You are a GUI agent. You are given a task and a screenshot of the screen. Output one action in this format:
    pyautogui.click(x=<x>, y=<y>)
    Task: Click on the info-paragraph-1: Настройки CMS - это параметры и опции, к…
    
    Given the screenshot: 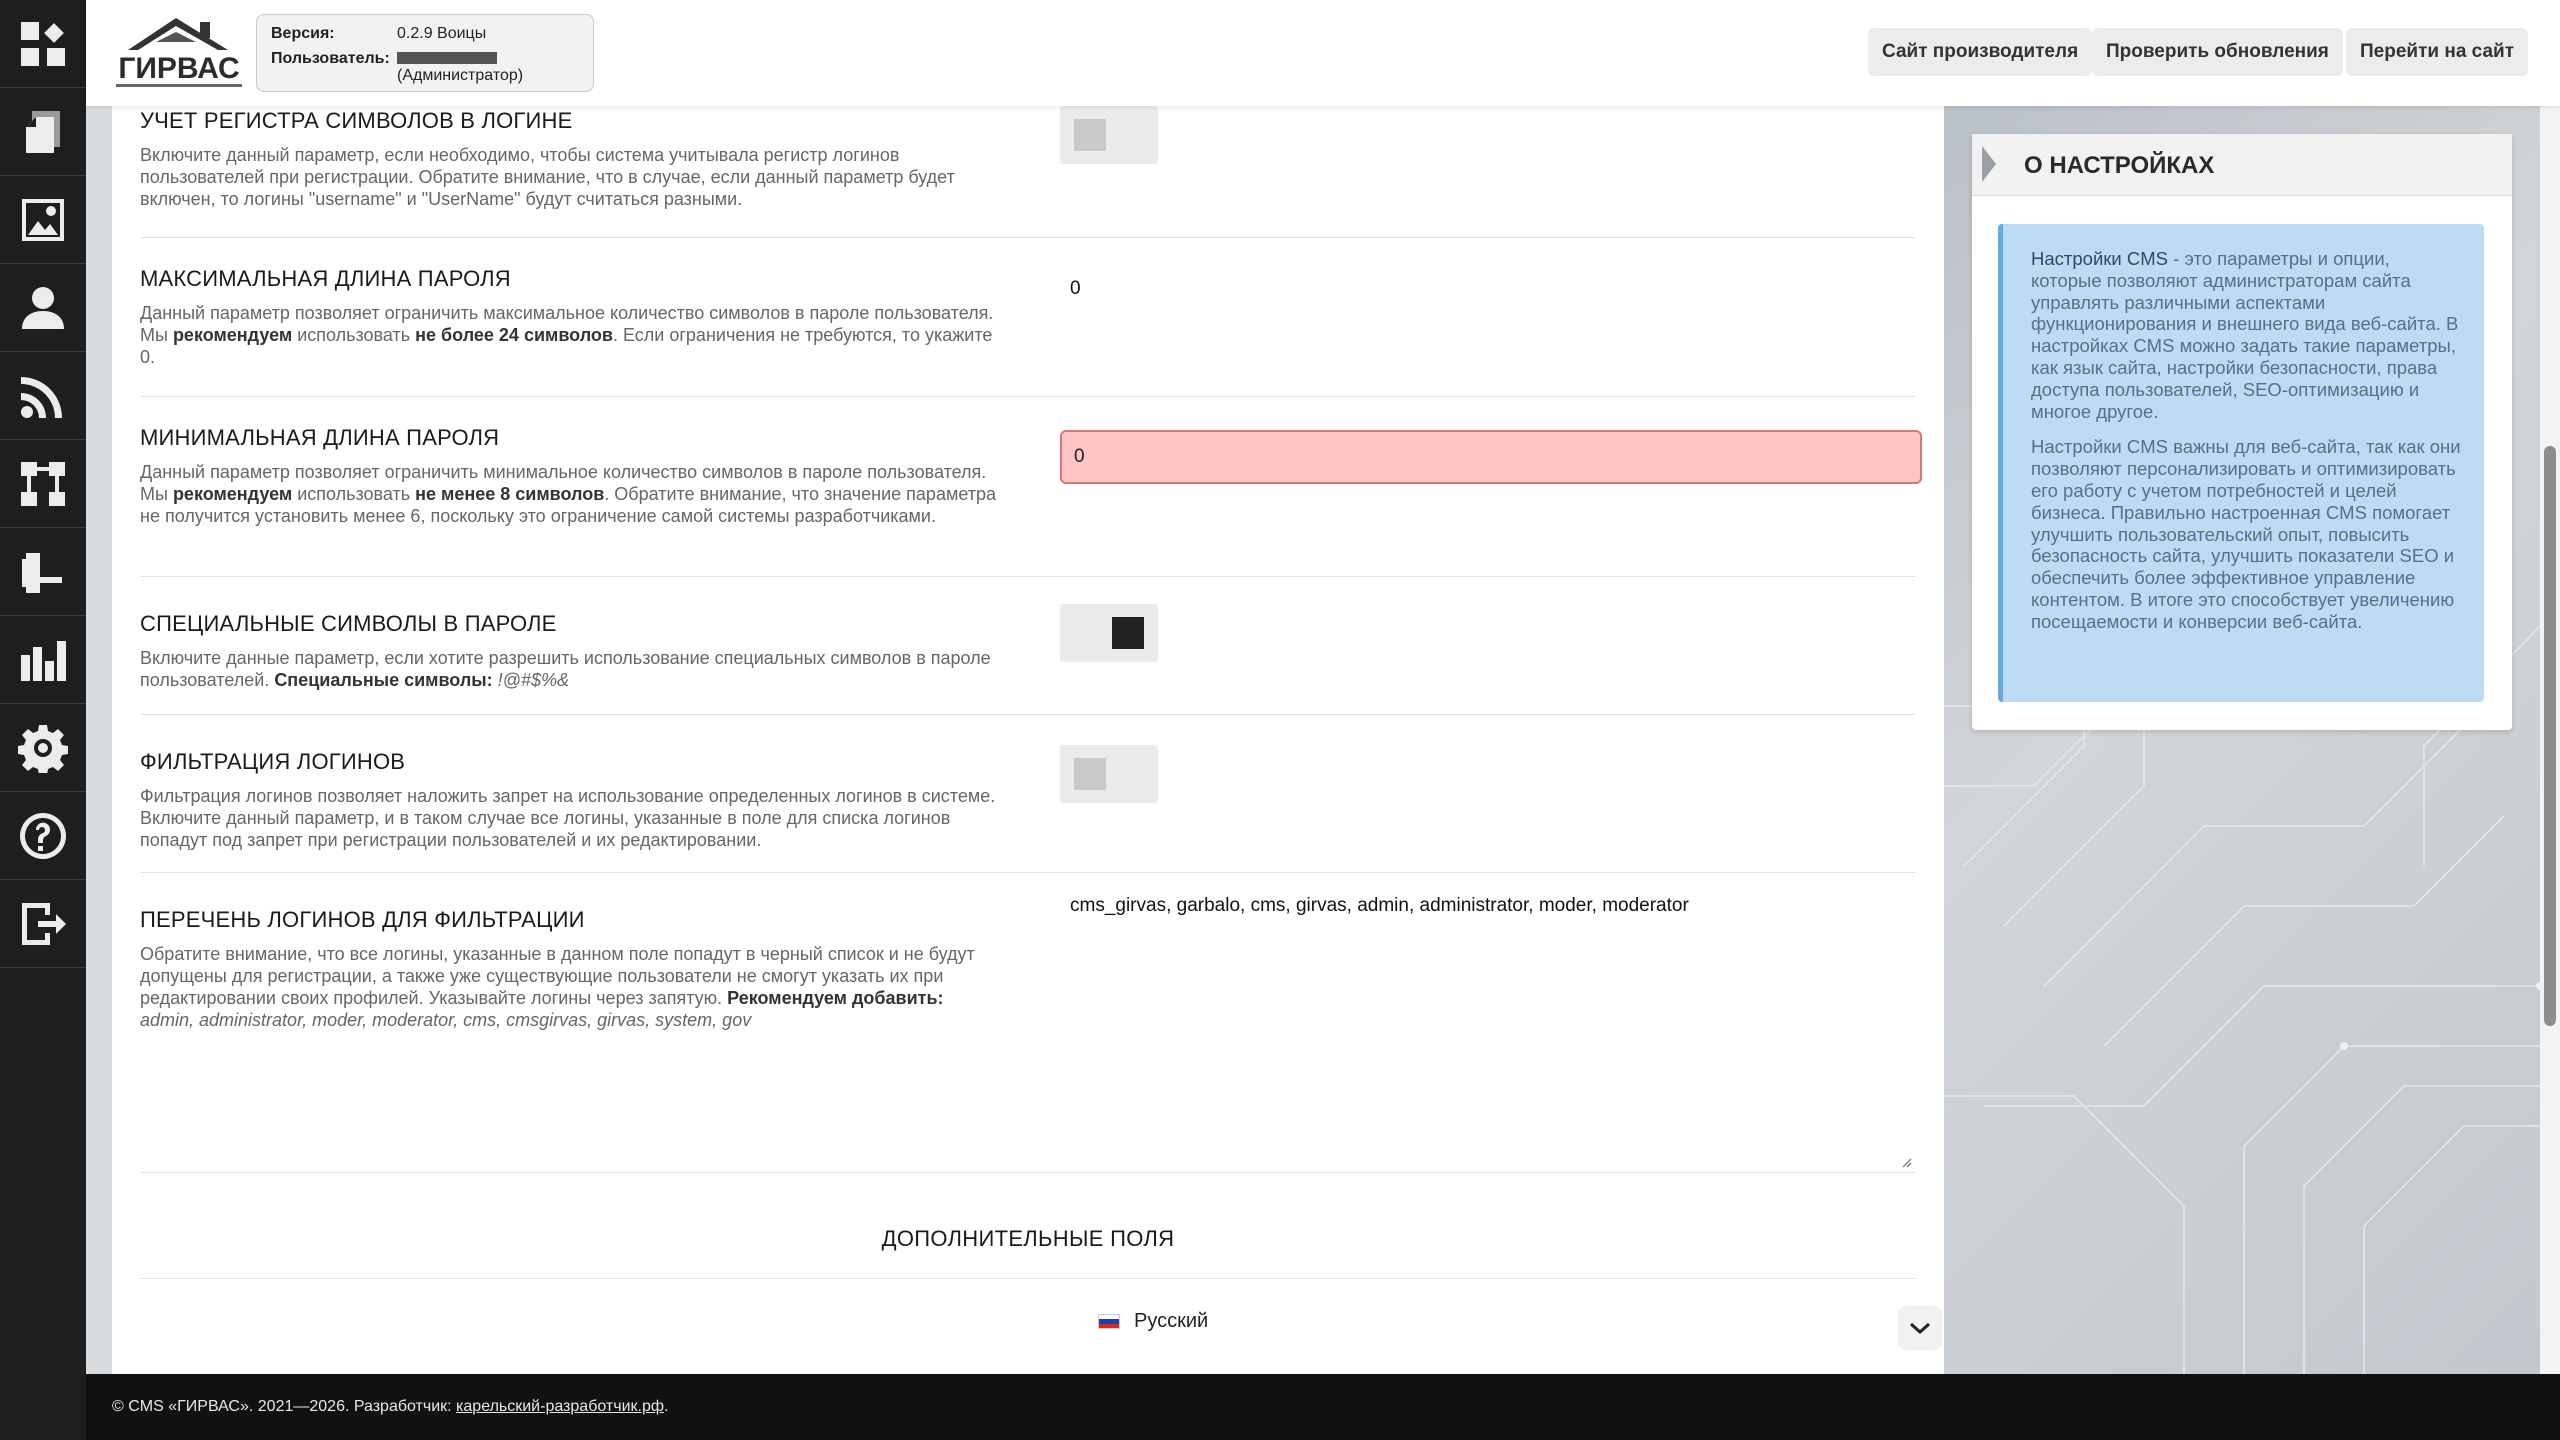 What is the action you would take?
    pyautogui.click(x=2245, y=335)
    